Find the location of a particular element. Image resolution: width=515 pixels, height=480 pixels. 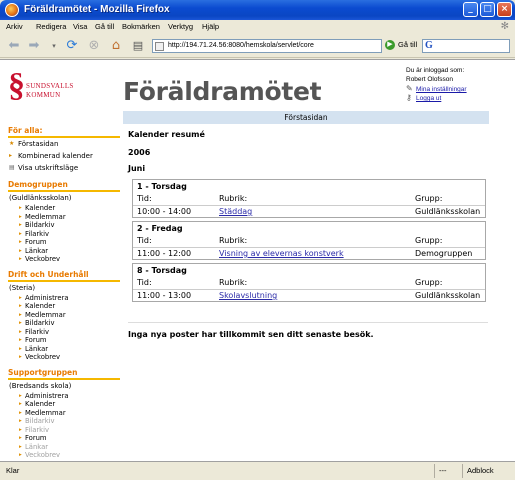

logout-link: Logga ut is located at coordinates (428, 98).